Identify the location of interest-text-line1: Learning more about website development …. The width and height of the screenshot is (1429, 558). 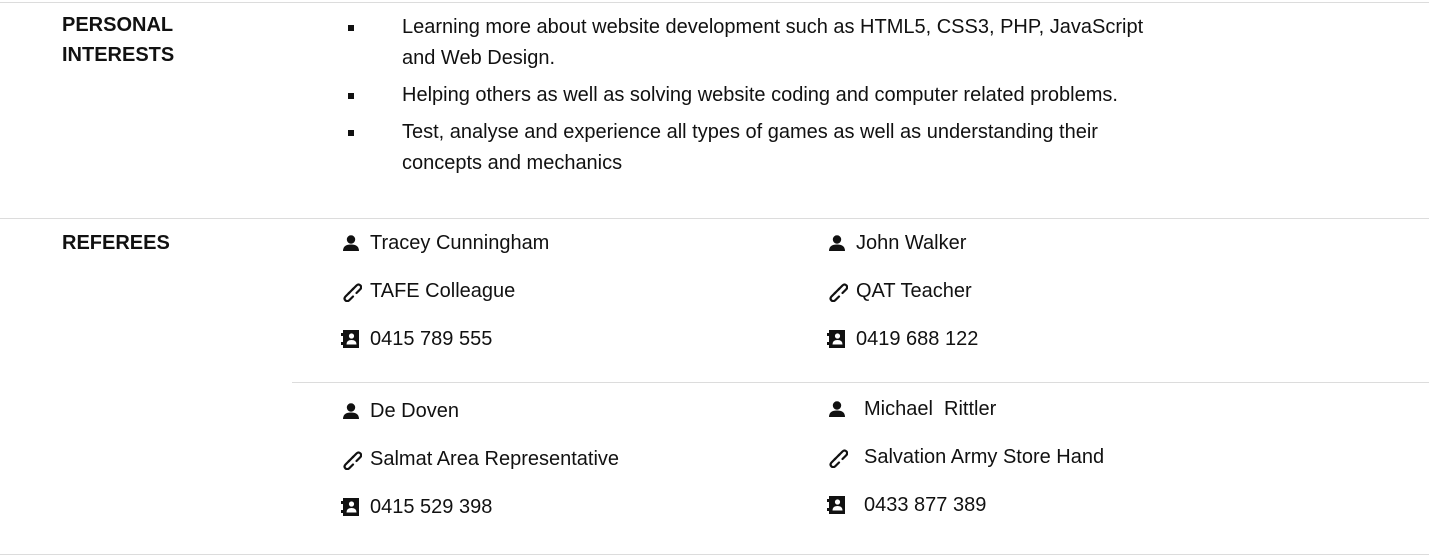
(773, 27).